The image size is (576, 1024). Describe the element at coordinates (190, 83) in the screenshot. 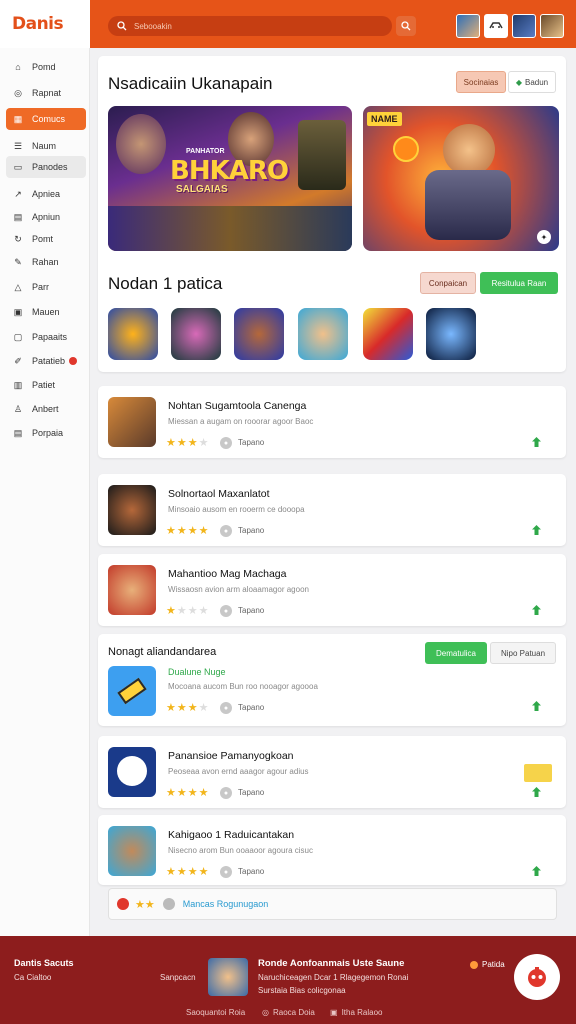

I see `featured-title: Nsadicaiin Ukanapain` at that location.